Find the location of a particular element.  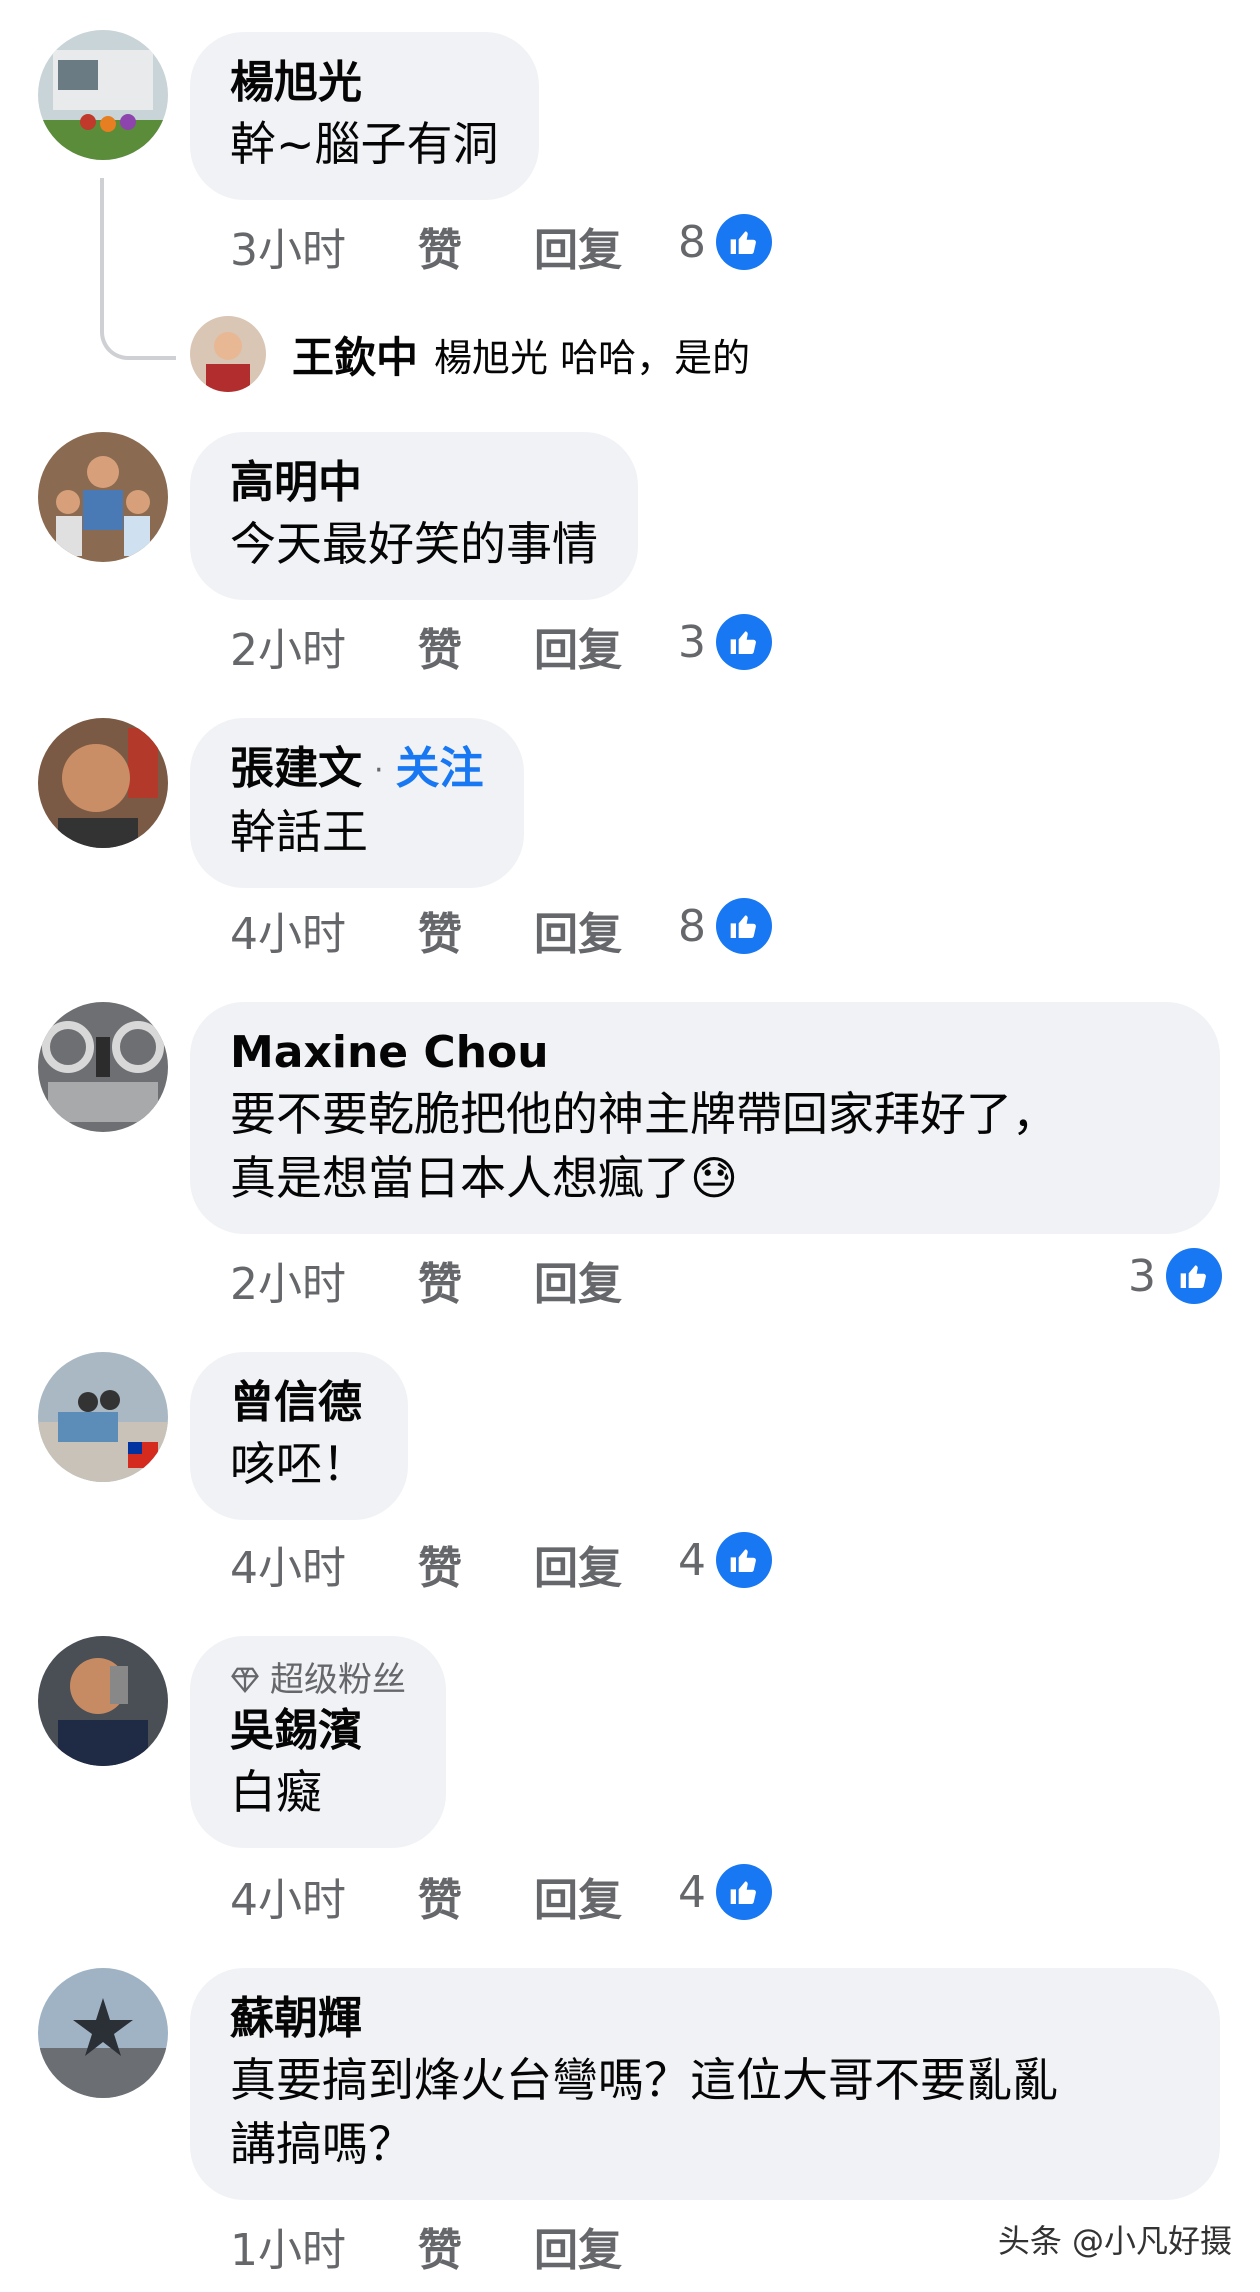

commenter-name: 吳錫濱 is located at coordinates (318, 1731).